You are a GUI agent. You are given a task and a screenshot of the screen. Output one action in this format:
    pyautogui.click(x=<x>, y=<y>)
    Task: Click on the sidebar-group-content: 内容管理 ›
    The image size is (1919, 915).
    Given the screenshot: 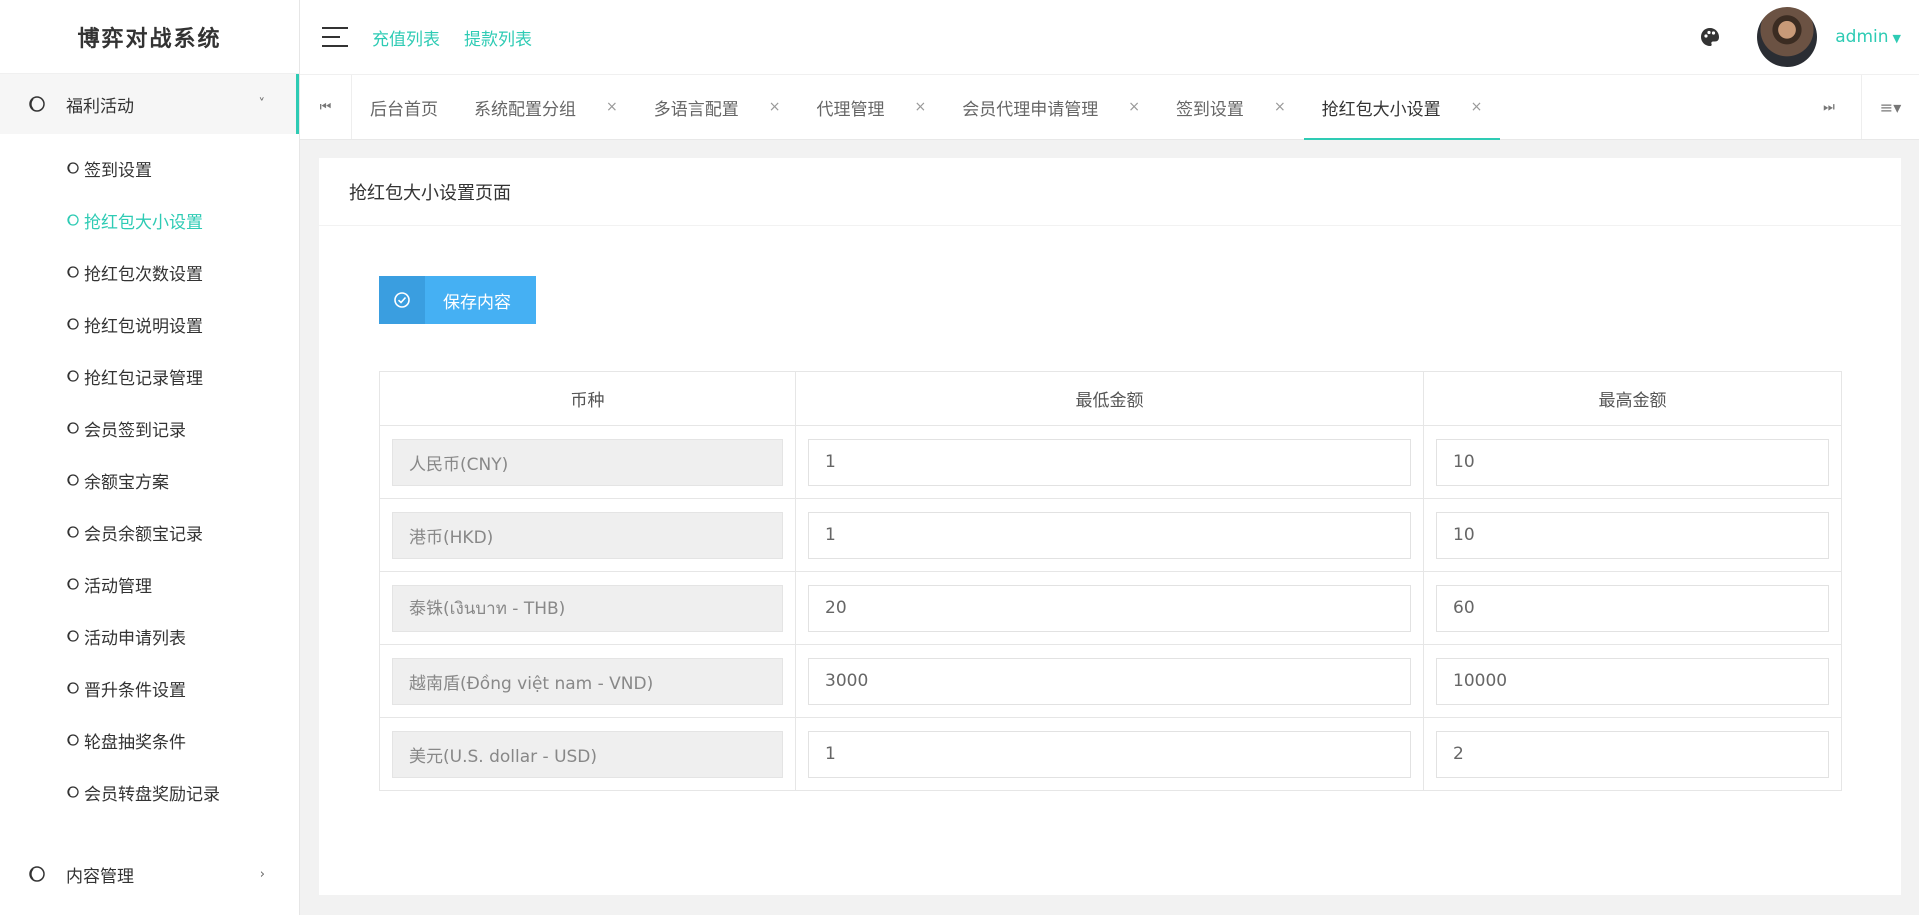 What is the action you would take?
    pyautogui.click(x=149, y=874)
    